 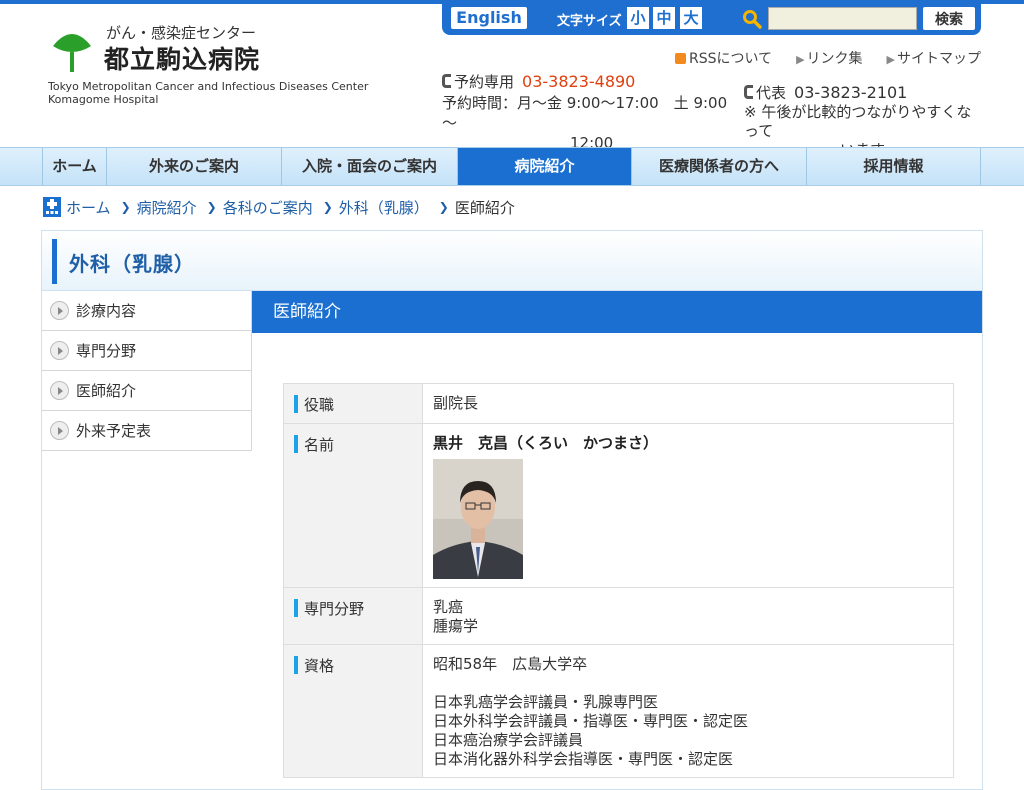 I want to click on doctor-photo, so click(x=478, y=519).